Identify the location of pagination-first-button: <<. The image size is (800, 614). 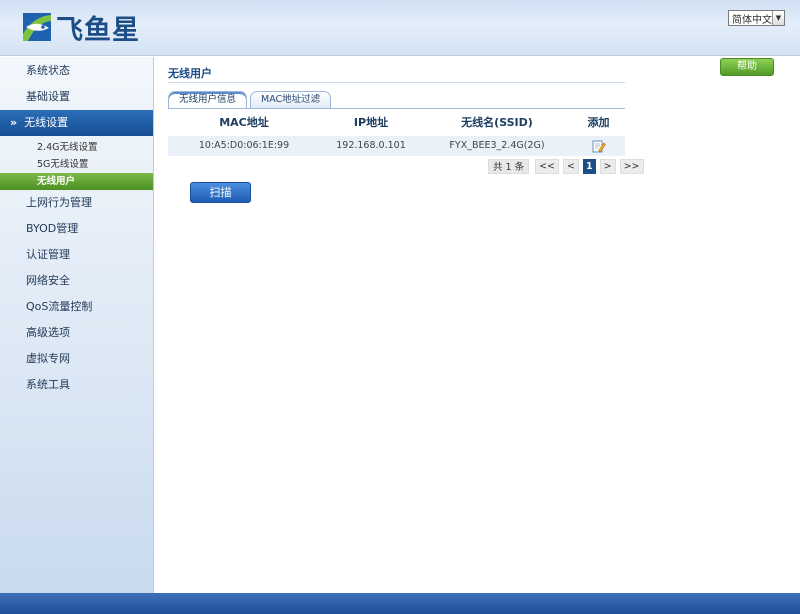
(547, 166).